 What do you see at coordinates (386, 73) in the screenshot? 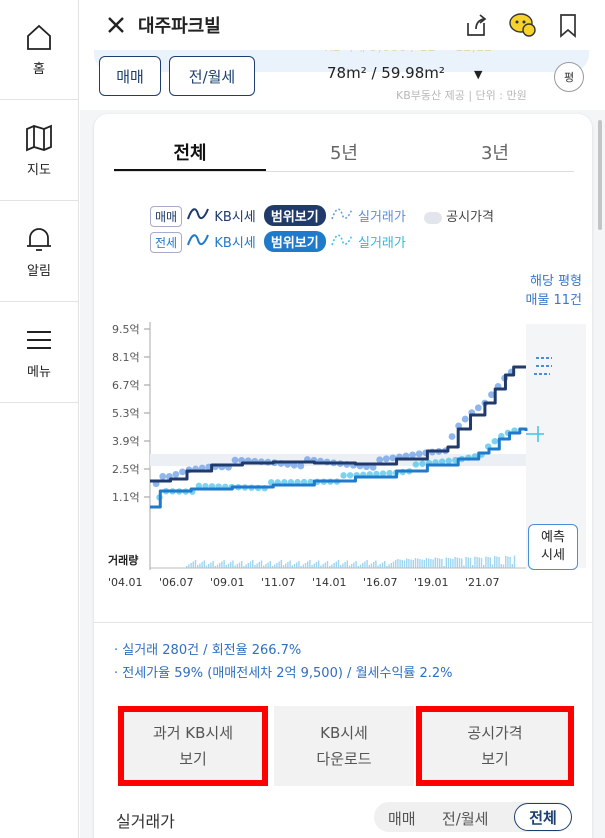
I see `area-select: 78m² / 59.98m²` at bounding box center [386, 73].